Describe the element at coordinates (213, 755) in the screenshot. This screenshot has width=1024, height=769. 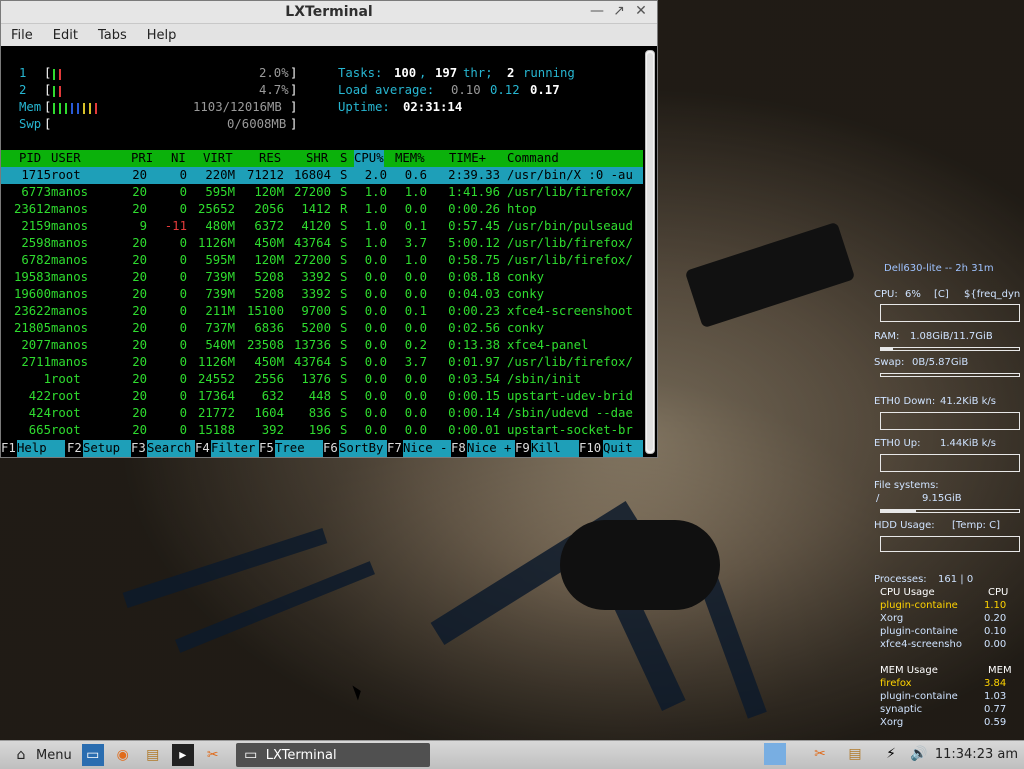
I see `screenshot-icon: ✂` at that location.